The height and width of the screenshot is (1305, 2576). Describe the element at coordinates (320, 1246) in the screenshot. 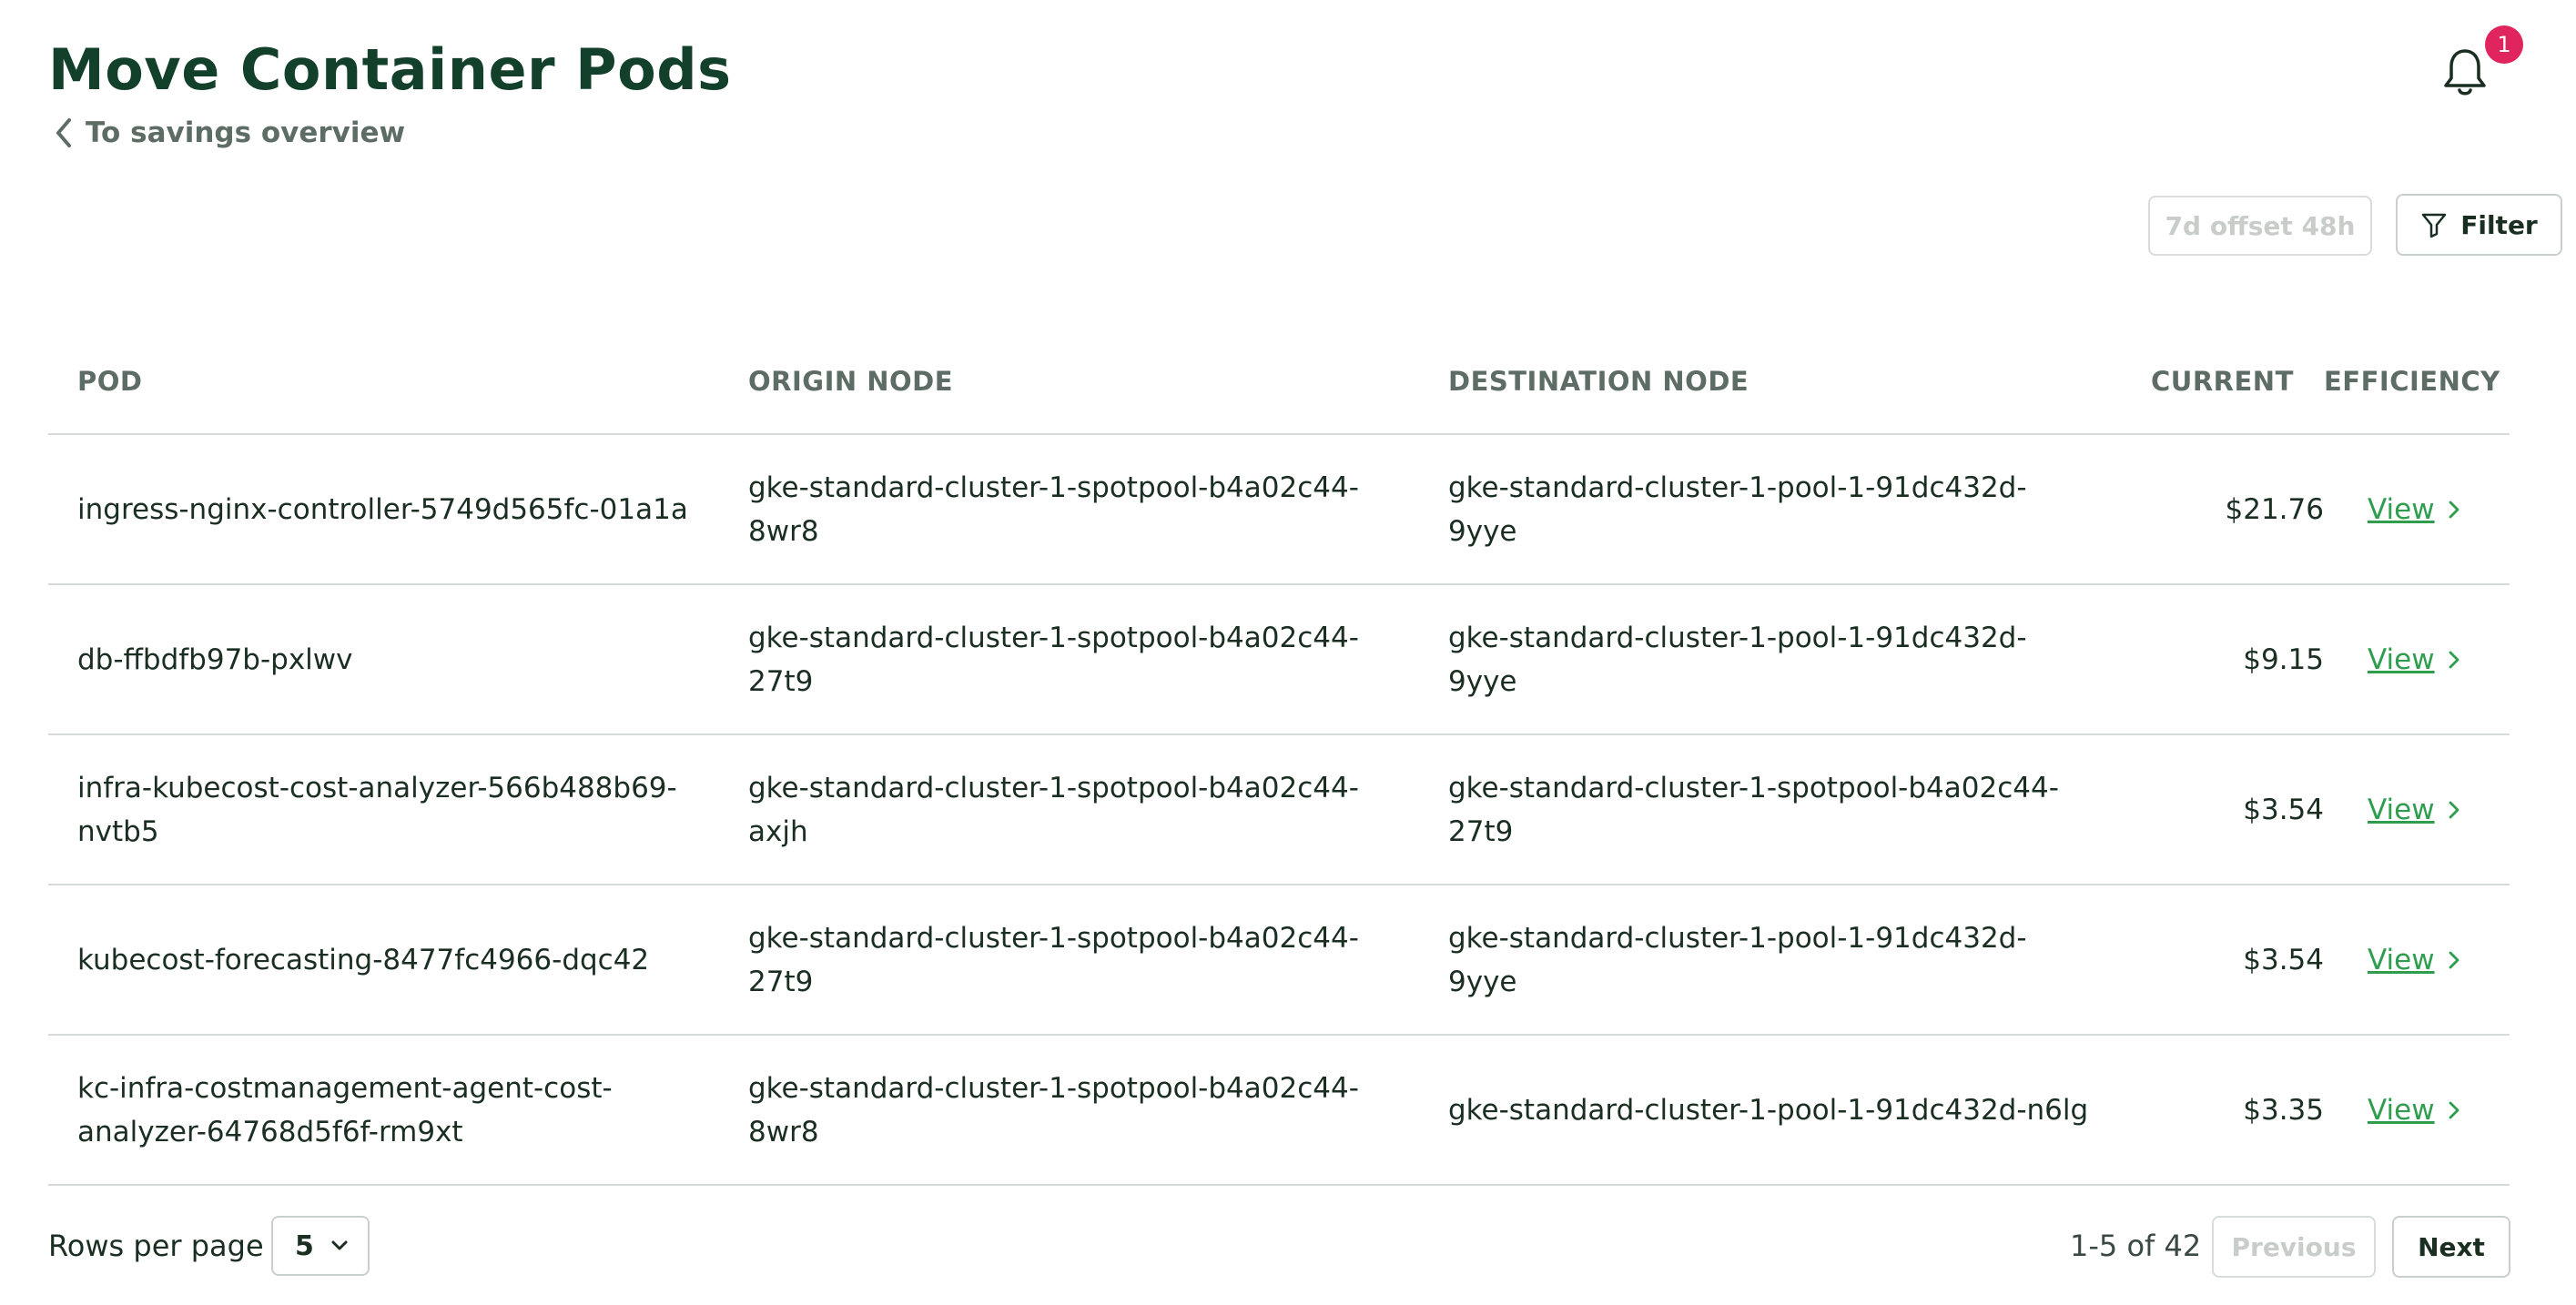

I see `rows-per-page-select: 5` at that location.